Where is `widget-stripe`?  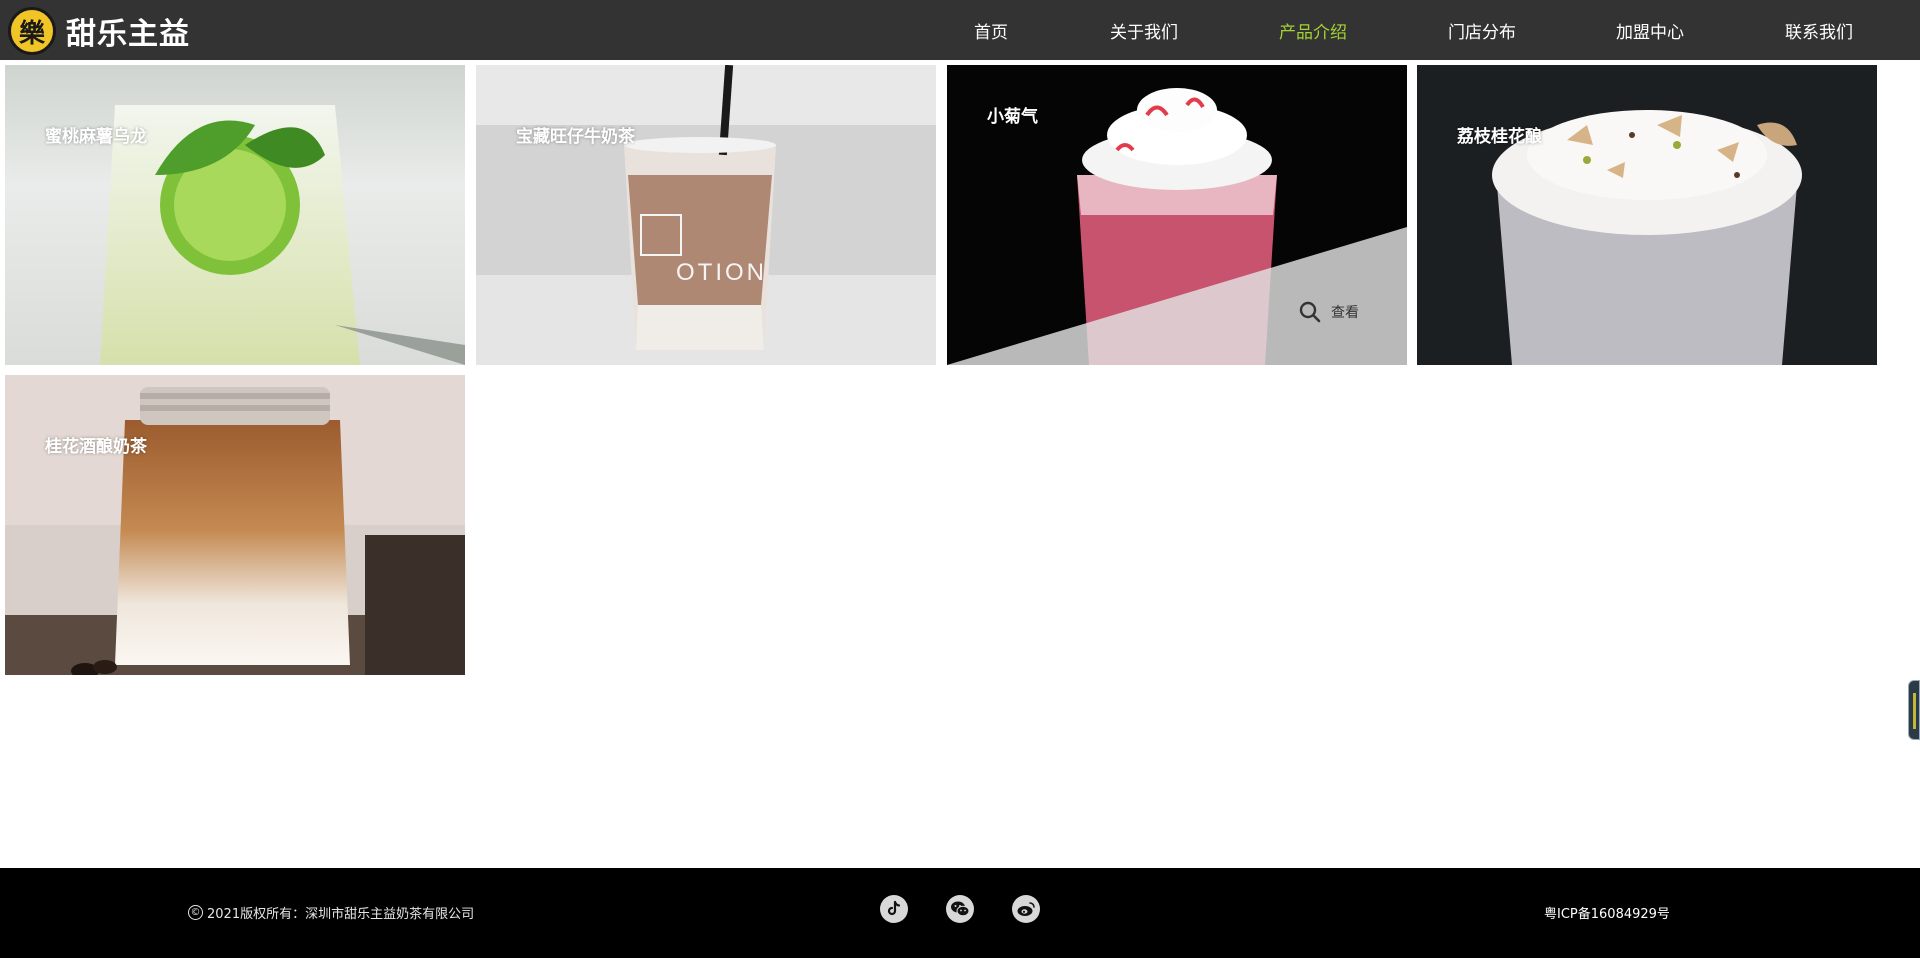 widget-stripe is located at coordinates (1914, 711).